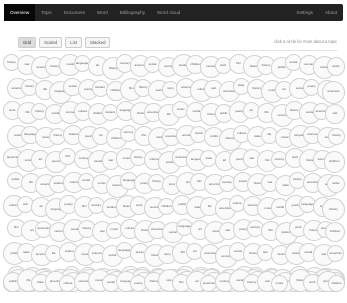  What do you see at coordinates (102, 12) in the screenshot?
I see `nav-word: Word` at bounding box center [102, 12].